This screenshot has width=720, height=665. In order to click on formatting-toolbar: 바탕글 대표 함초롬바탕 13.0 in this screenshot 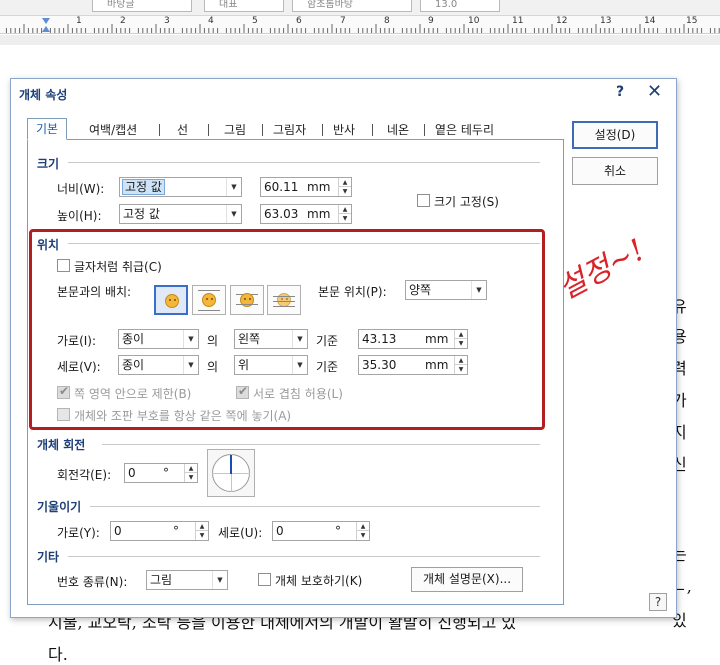, I will do `click(360, 8)`.